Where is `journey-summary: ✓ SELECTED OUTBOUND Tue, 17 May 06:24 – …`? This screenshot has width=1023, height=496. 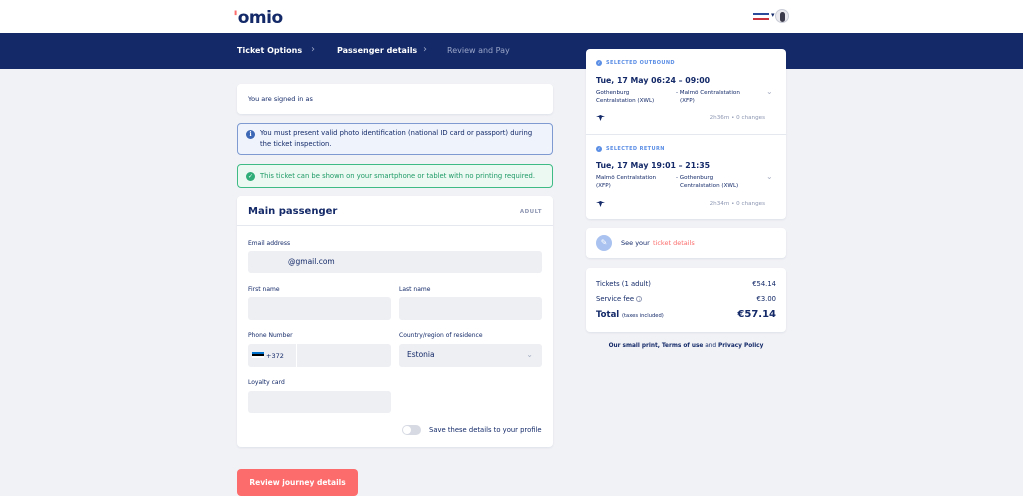
journey-summary: ✓ SELECTED OUTBOUND Tue, 17 May 06:24 – … is located at coordinates (686, 134).